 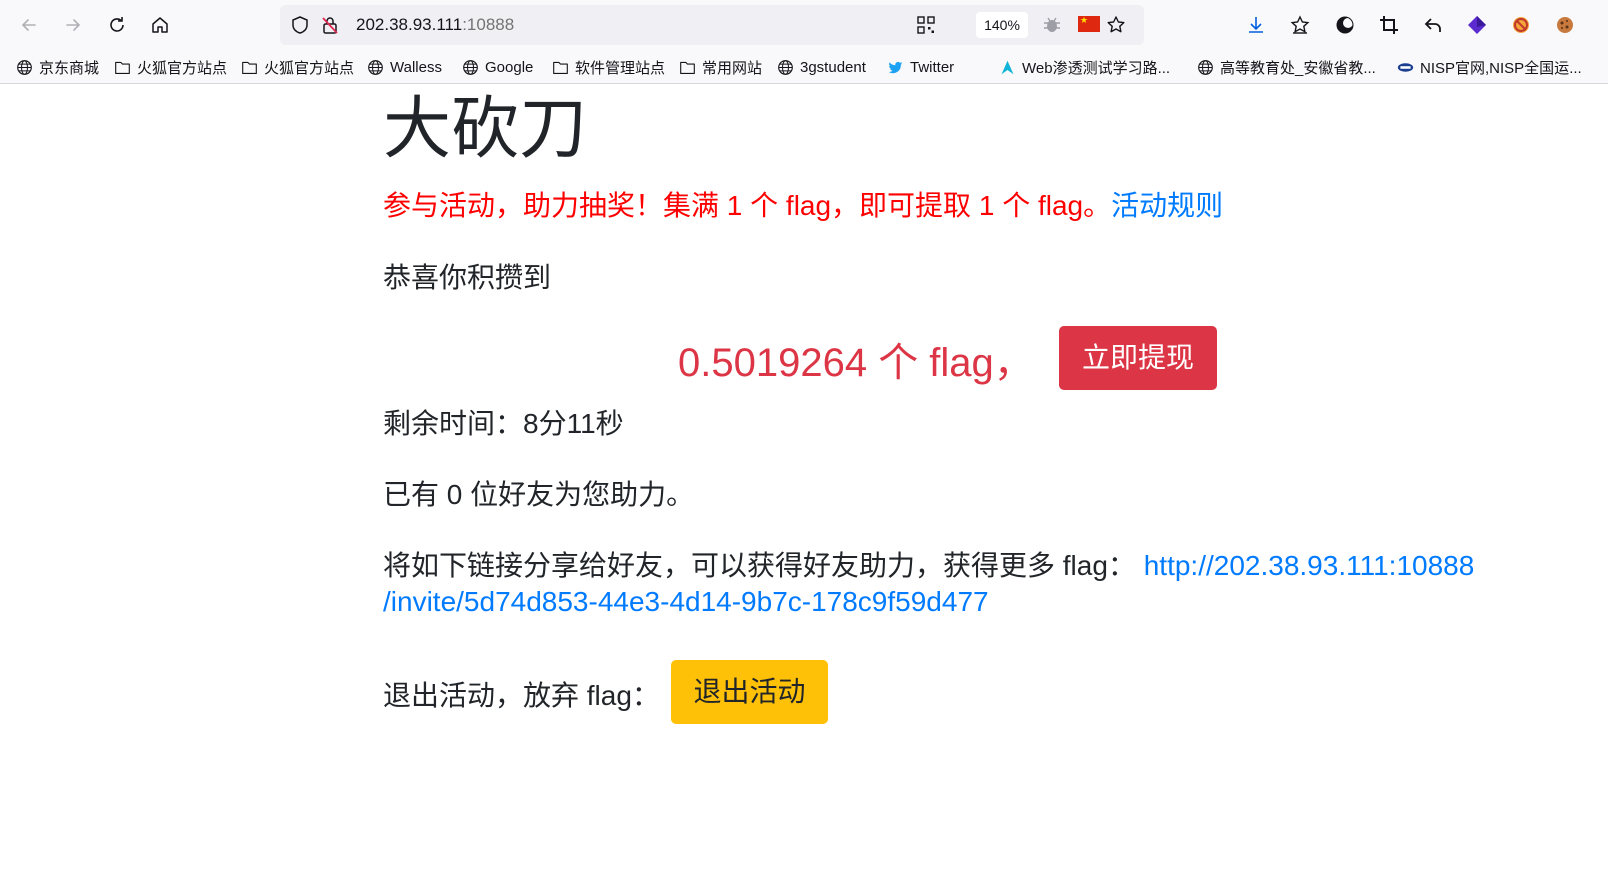 I want to click on bookmark-item: Walless, so click(x=404, y=67).